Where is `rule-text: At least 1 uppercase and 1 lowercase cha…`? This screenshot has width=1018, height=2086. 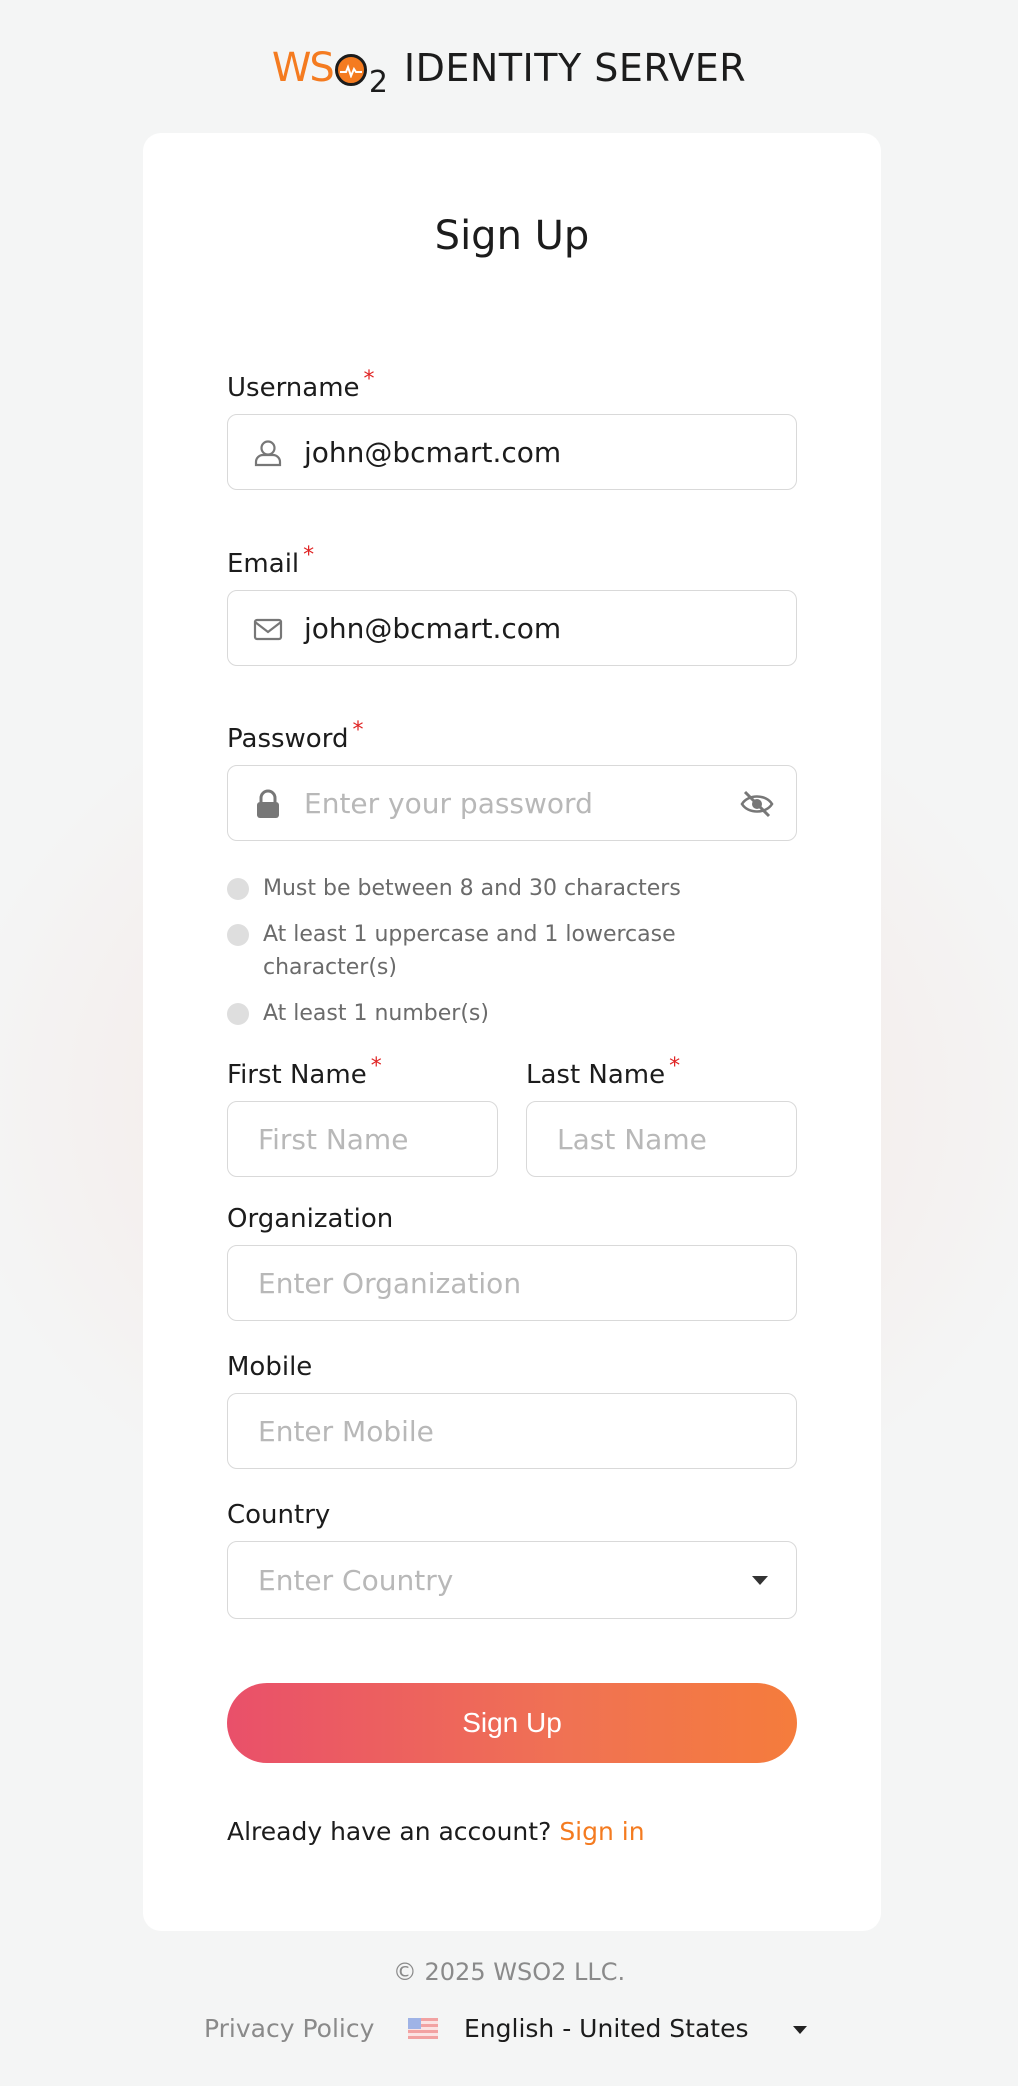 rule-text: At least 1 uppercase and 1 lowercase cha… is located at coordinates (469, 951).